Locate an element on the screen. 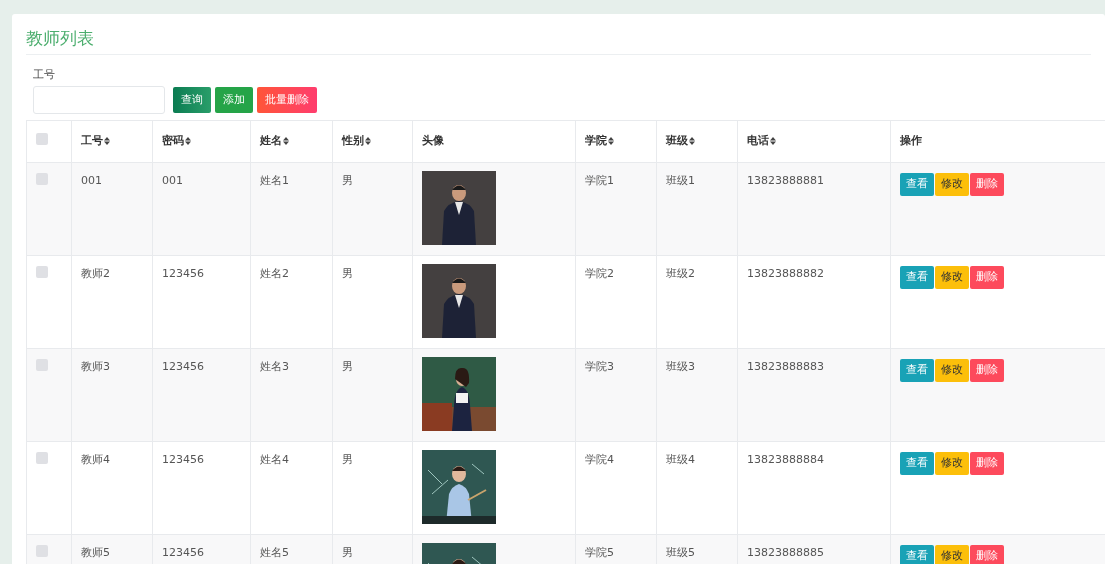 Image resolution: width=1105 pixels, height=564 pixels. bulk-delete-button: 批量删除 is located at coordinates (287, 99).